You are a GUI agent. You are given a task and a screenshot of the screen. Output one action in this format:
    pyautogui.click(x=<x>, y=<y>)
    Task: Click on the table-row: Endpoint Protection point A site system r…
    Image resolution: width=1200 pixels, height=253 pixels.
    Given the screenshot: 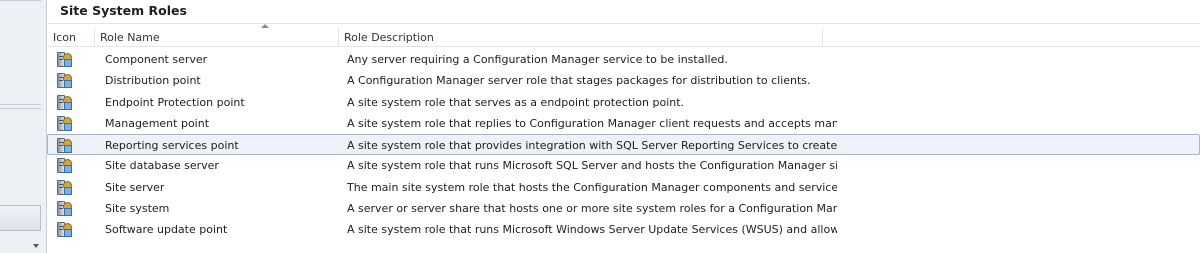 What is the action you would take?
    pyautogui.click(x=624, y=102)
    